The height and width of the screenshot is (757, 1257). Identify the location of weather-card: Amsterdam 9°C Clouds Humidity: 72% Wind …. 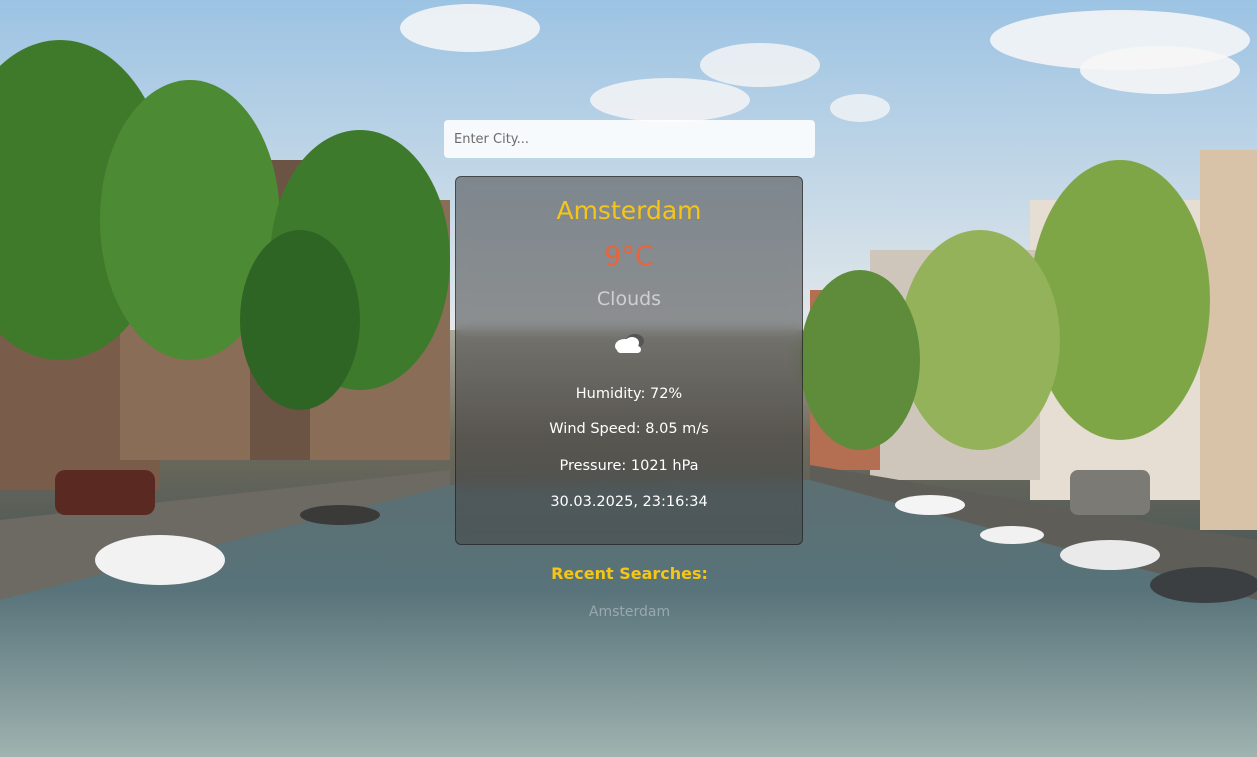
(629, 360).